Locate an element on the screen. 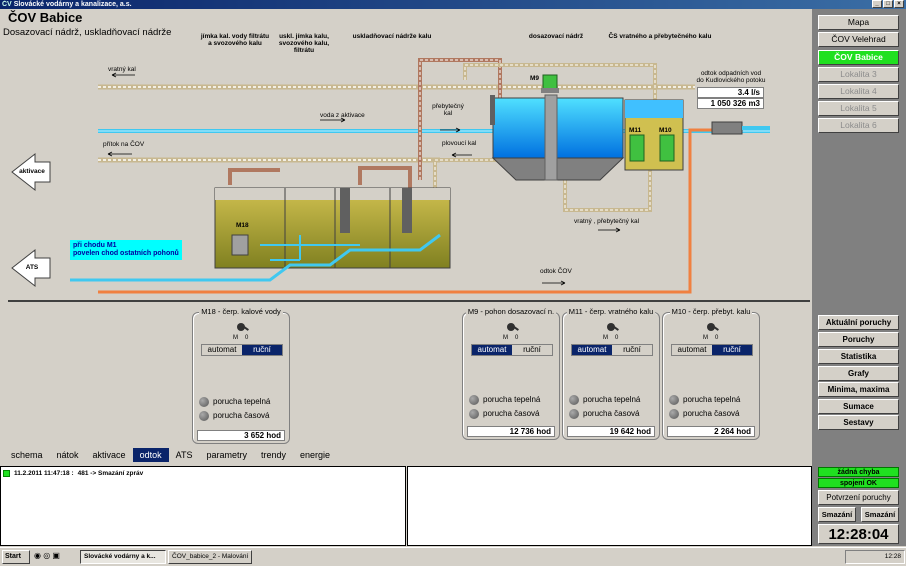  odtok-outlet is located at coordinates (727, 128).